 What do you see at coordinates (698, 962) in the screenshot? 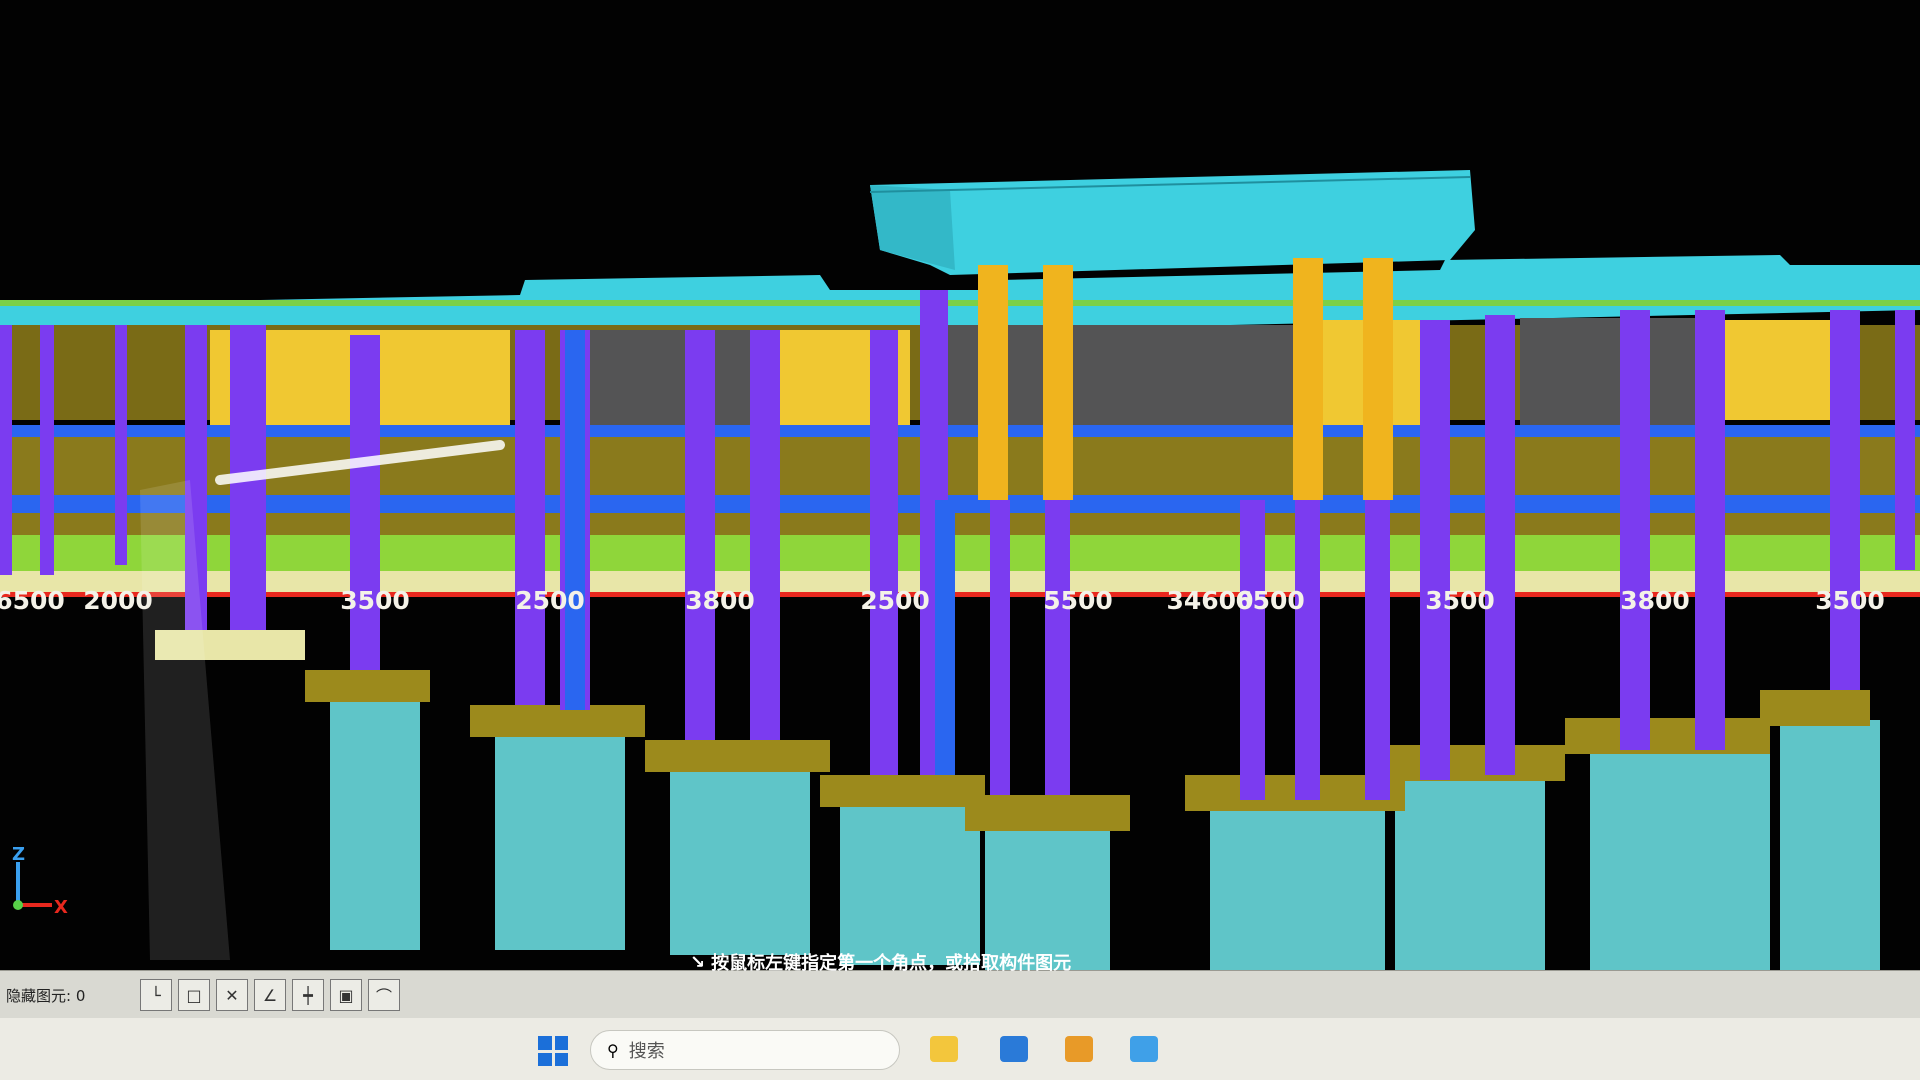
I see `pick-cursor-icon: ↘` at bounding box center [698, 962].